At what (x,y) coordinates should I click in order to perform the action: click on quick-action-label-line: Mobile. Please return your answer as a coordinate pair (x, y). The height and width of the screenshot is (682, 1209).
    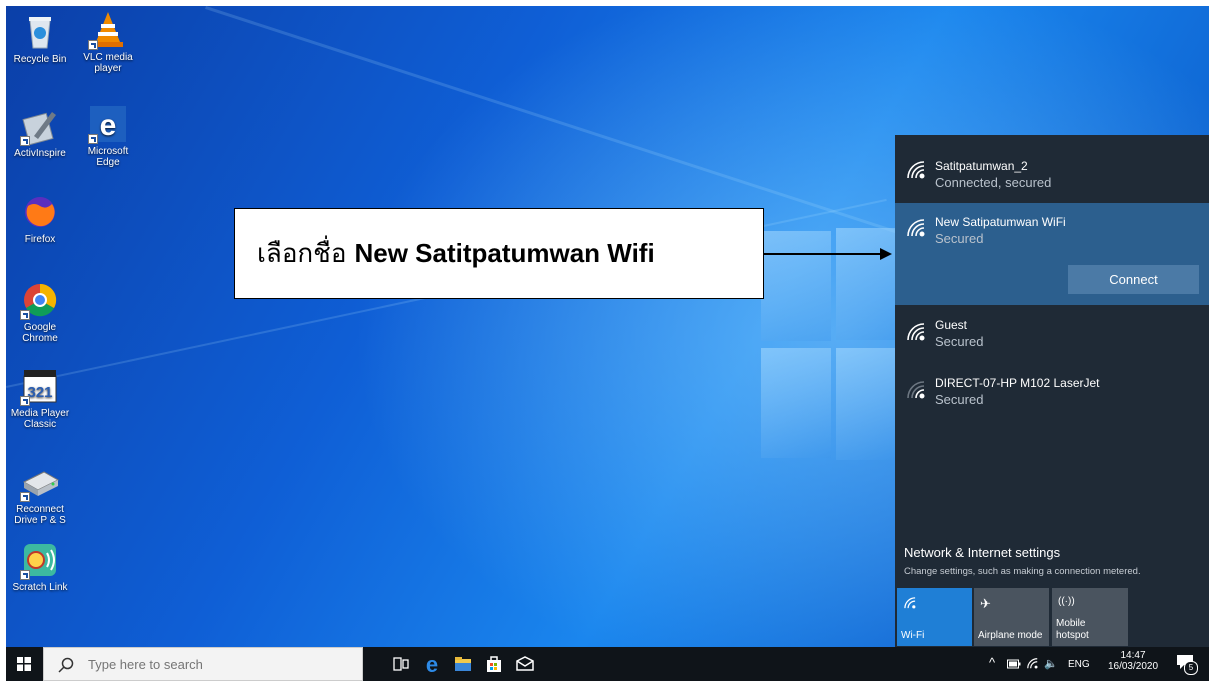
    Looking at the image, I should click on (1071, 623).